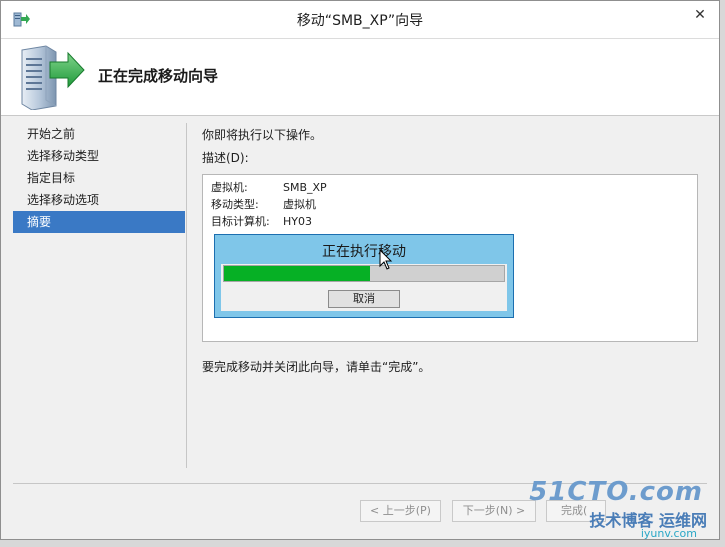  I want to click on window-title: 移动“SMB_XP”向导, so click(360, 21).